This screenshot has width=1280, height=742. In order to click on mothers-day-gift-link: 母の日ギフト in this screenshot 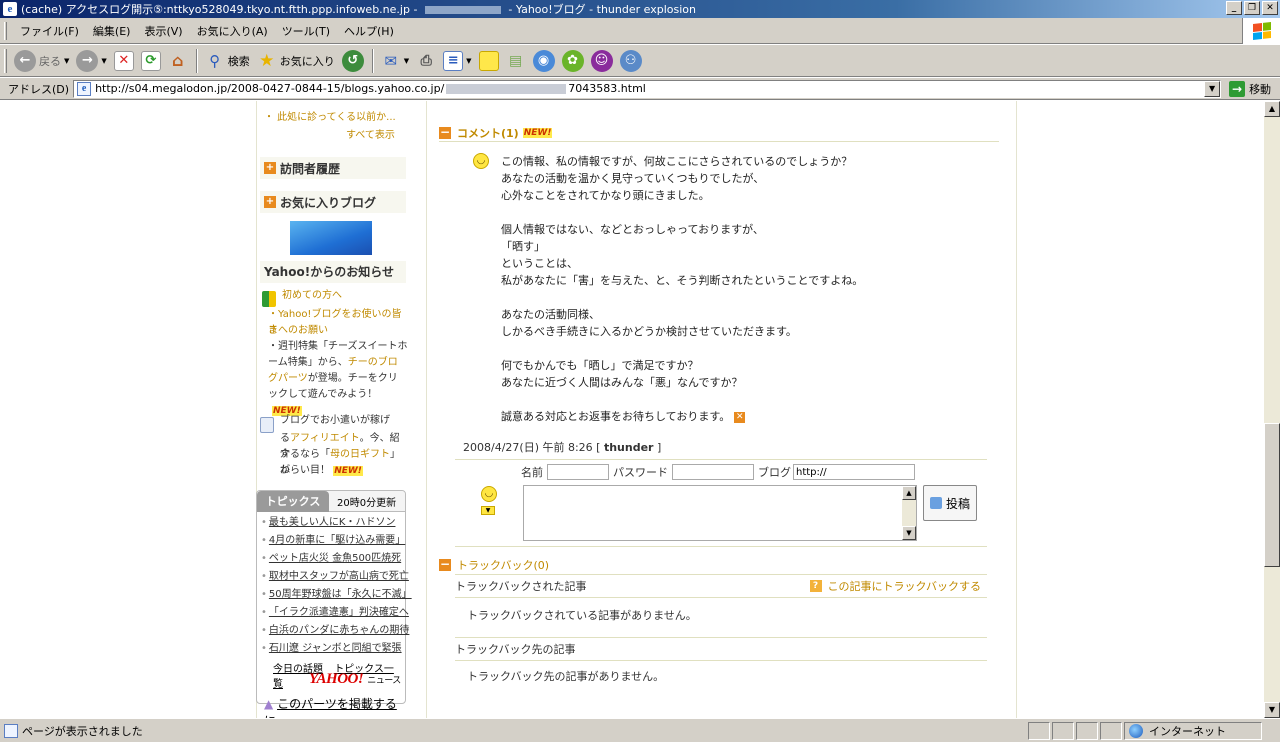, I will do `click(360, 454)`.